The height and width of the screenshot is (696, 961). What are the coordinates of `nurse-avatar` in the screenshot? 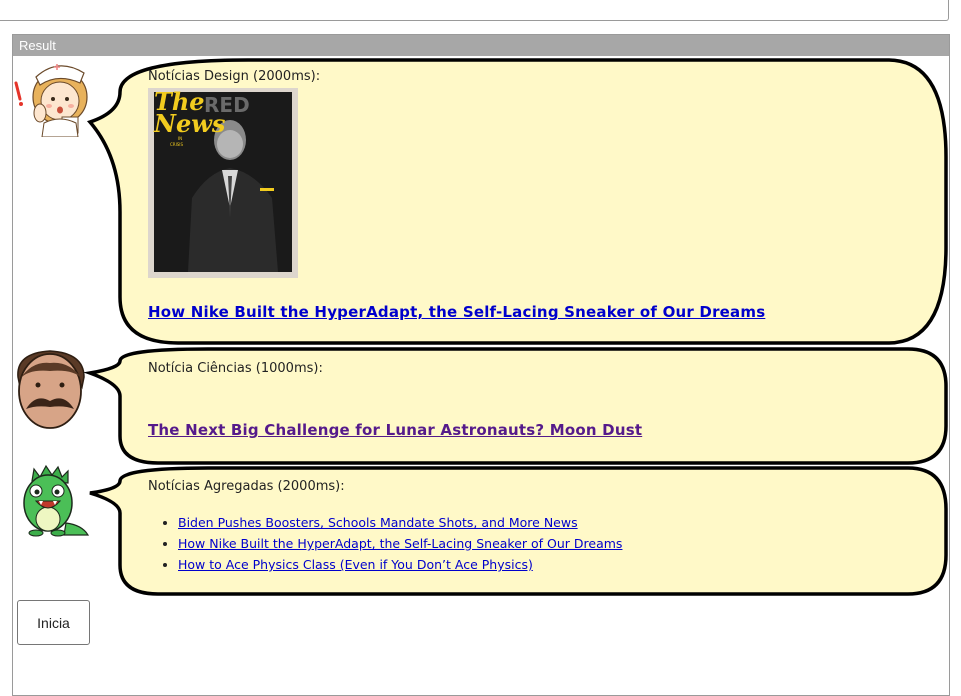 It's located at (51, 98).